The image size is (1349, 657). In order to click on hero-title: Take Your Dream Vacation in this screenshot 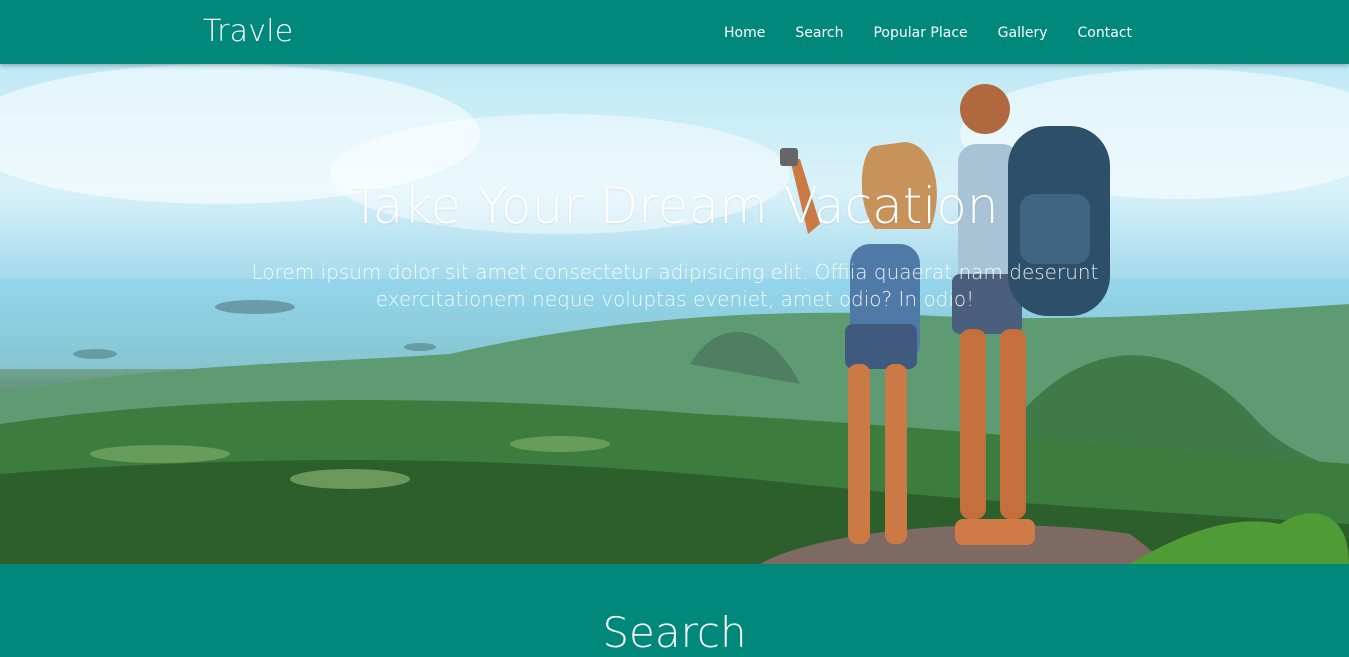, I will do `click(674, 206)`.